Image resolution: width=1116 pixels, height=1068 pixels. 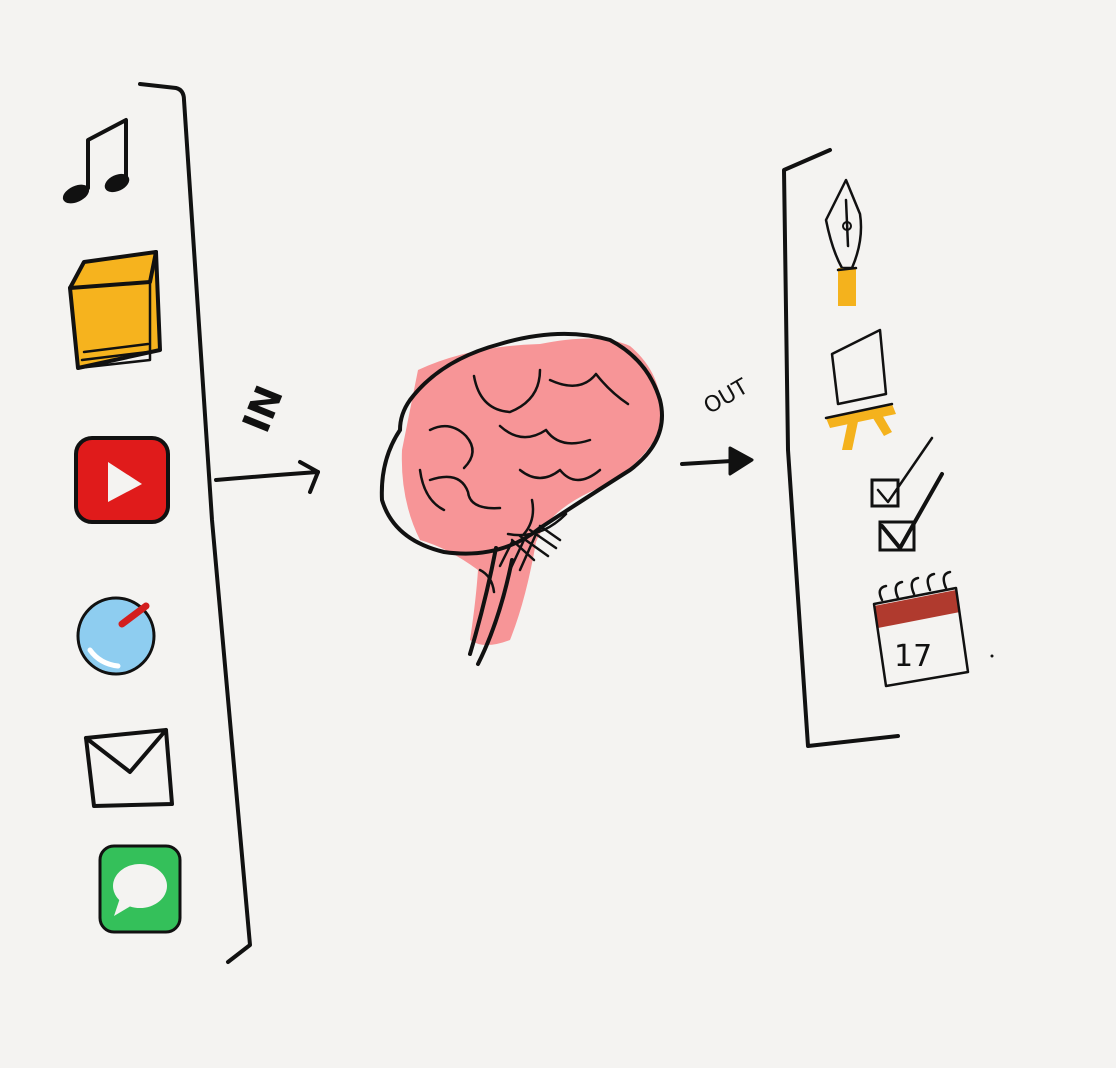 What do you see at coordinates (860, 389) in the screenshot?
I see `easel-icon` at bounding box center [860, 389].